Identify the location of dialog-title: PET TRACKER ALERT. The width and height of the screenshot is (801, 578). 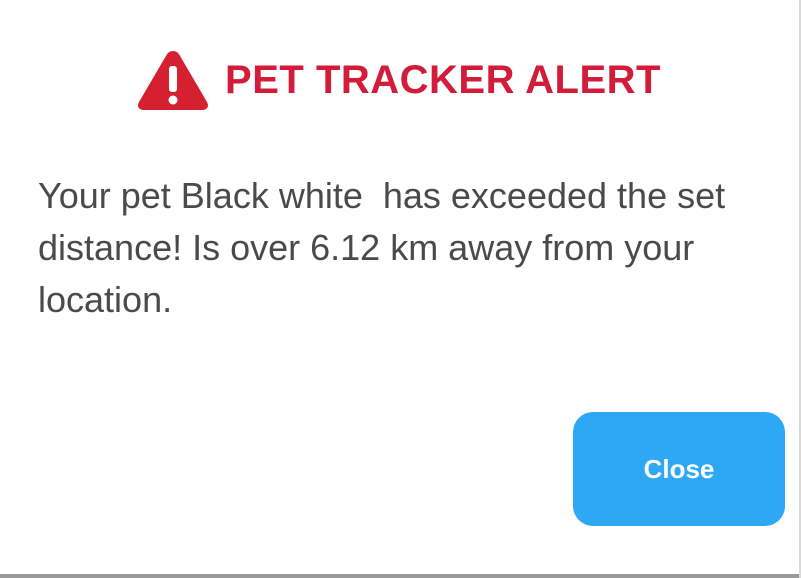
(443, 79).